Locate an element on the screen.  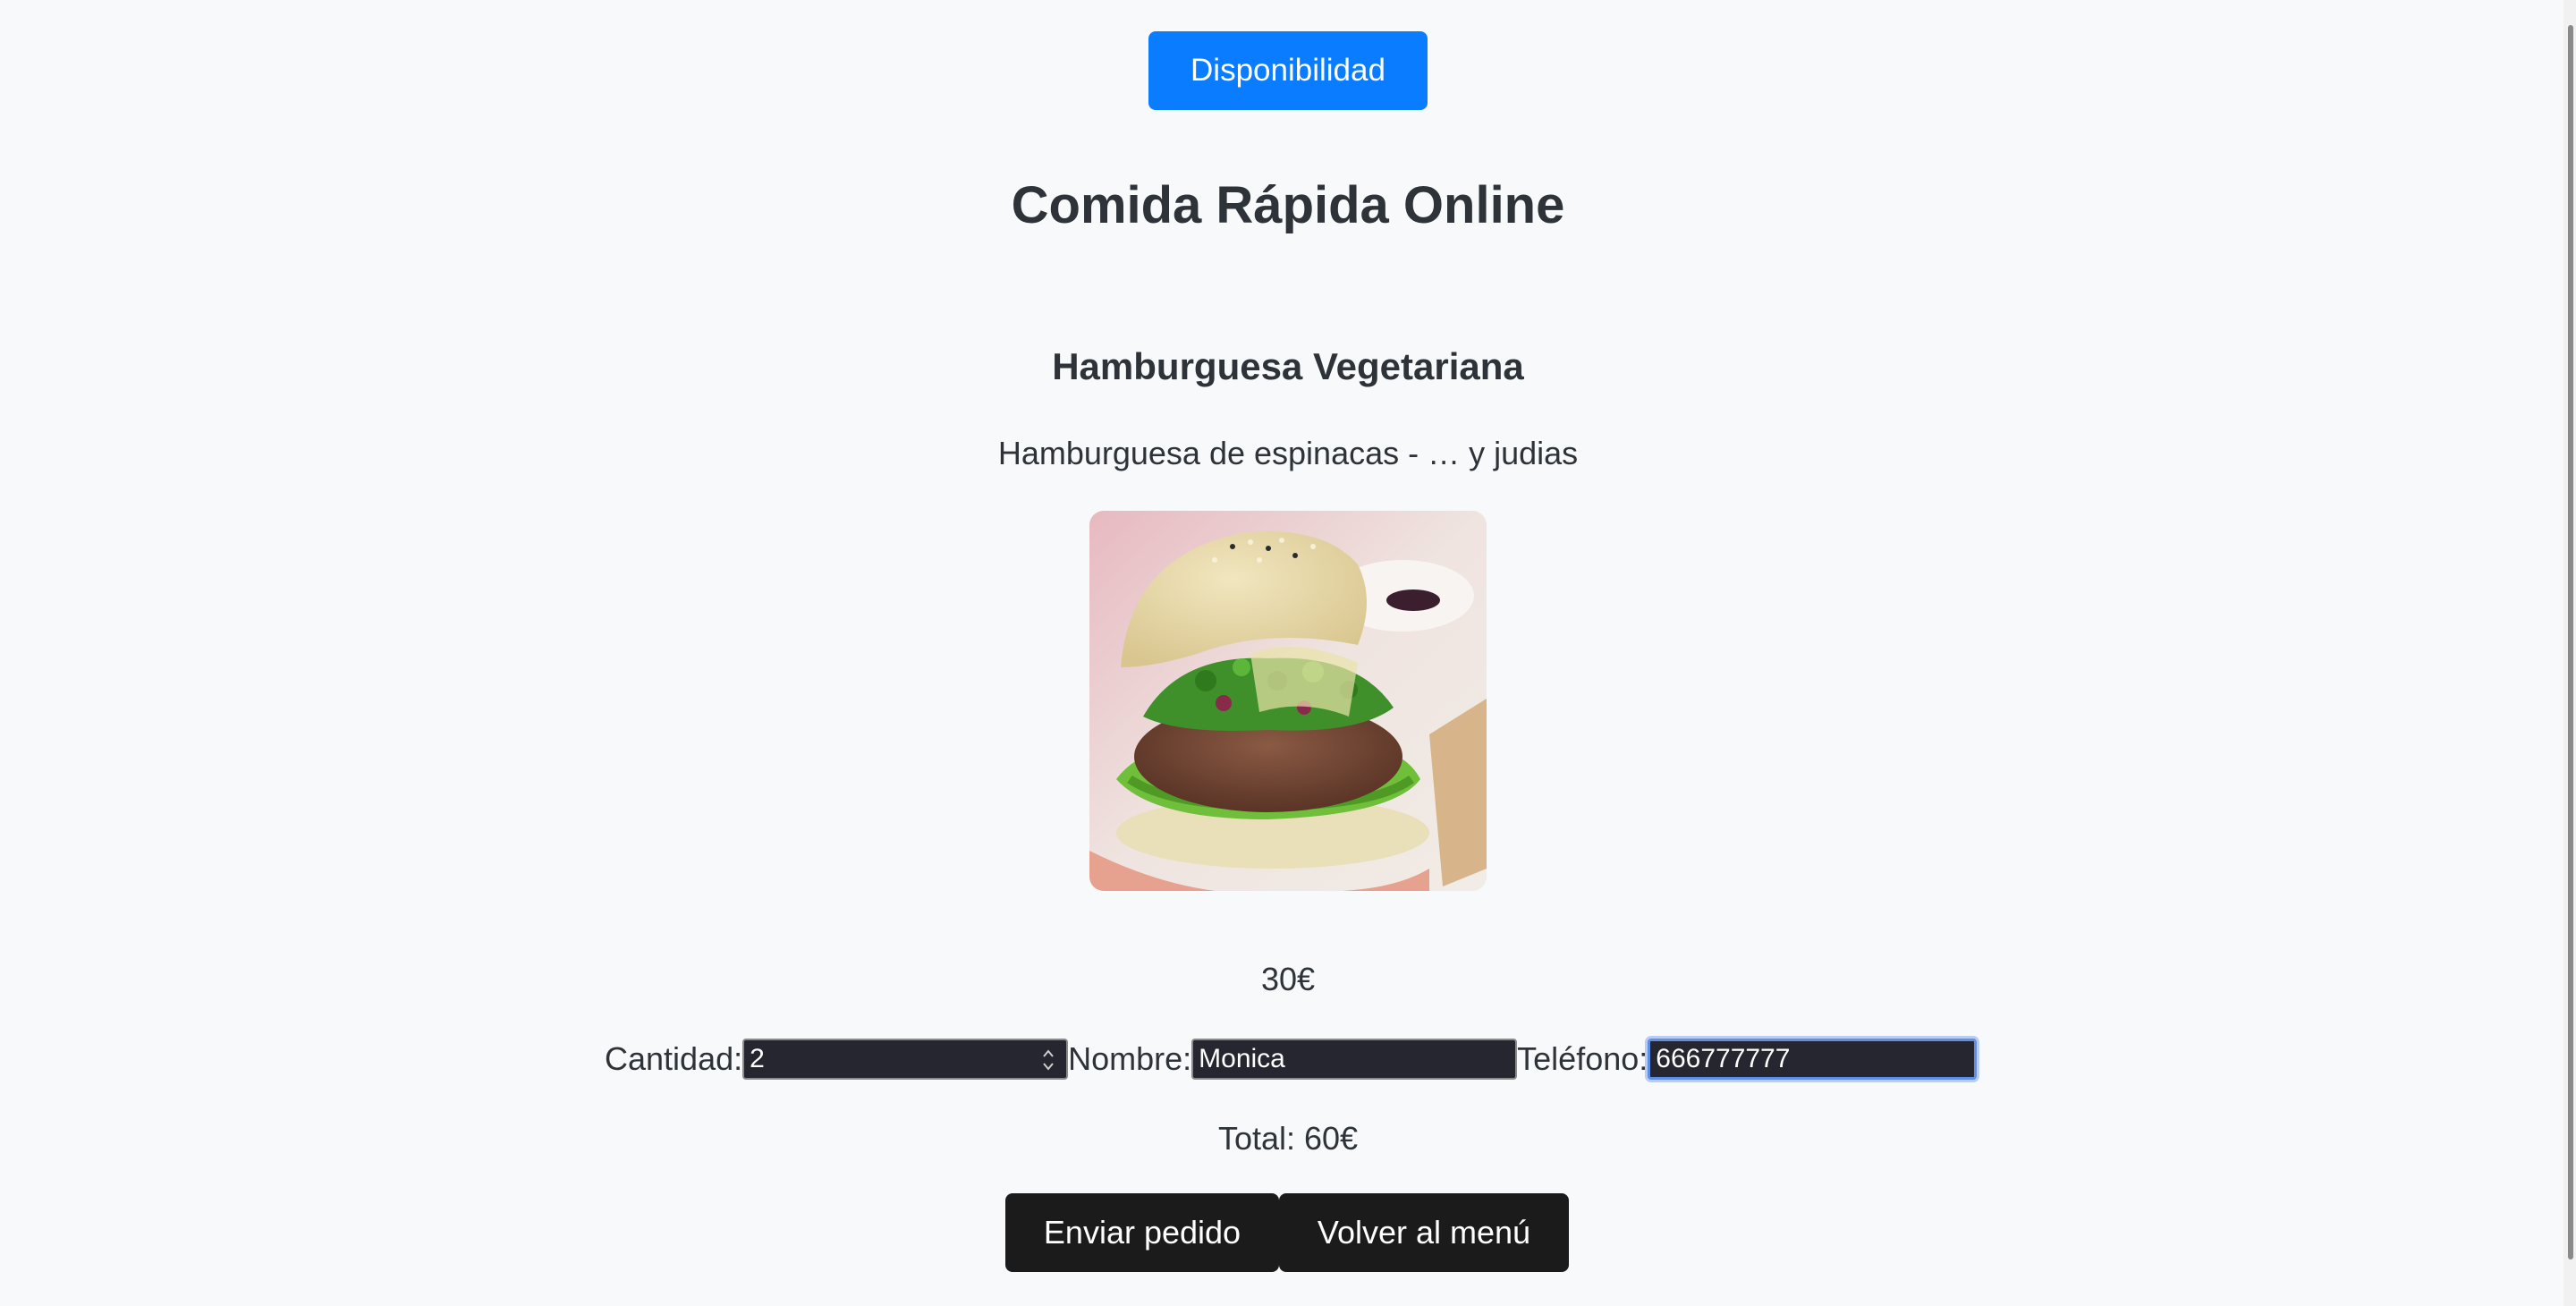
phone-label: Teléfono: is located at coordinates (1582, 1058).